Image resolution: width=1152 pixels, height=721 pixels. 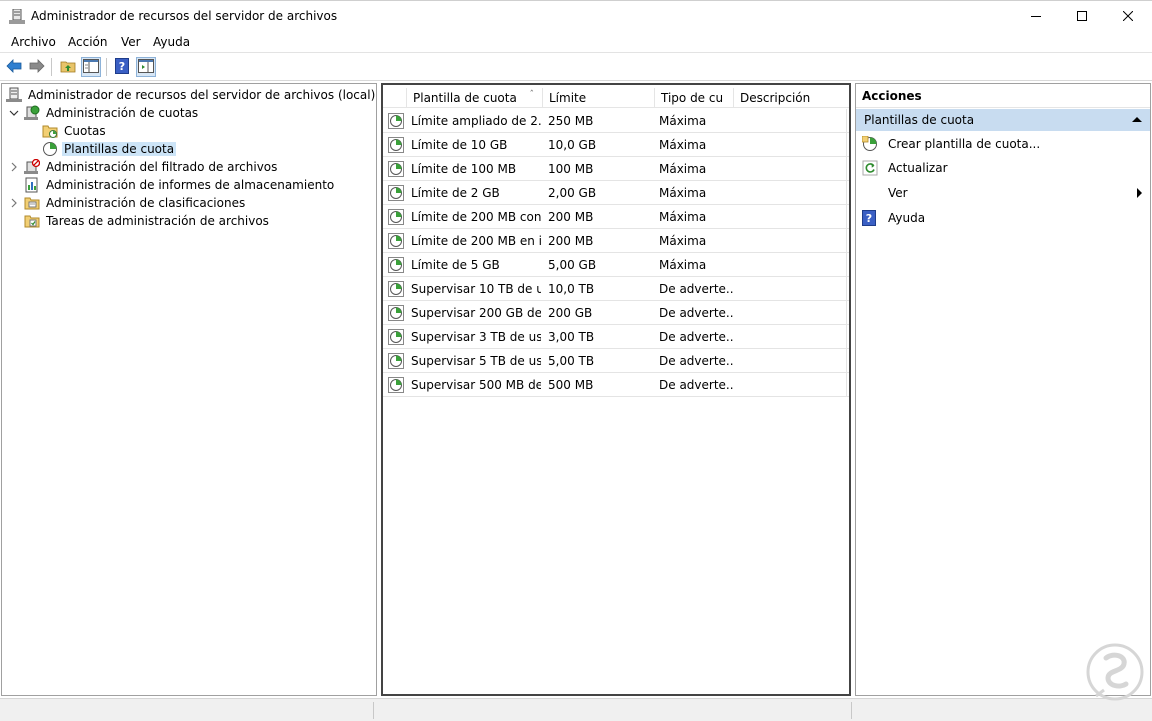 I want to click on column-header-type: Tipo de cu, so click(x=694, y=98).